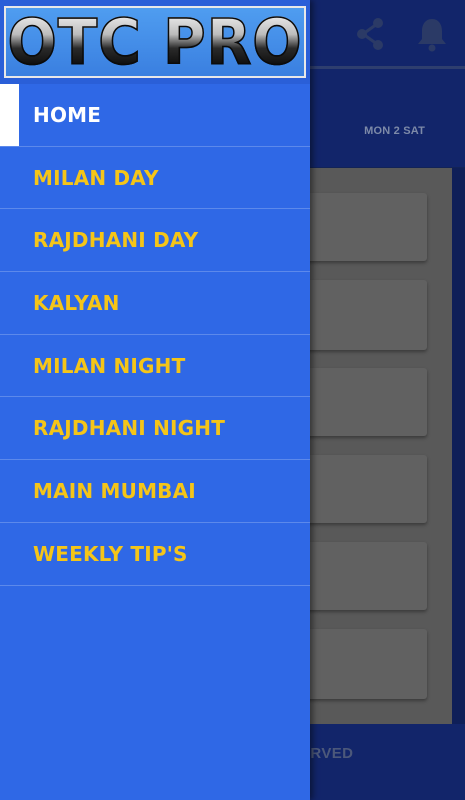  What do you see at coordinates (67, 114) in the screenshot?
I see `menu-item-label: HOME` at bounding box center [67, 114].